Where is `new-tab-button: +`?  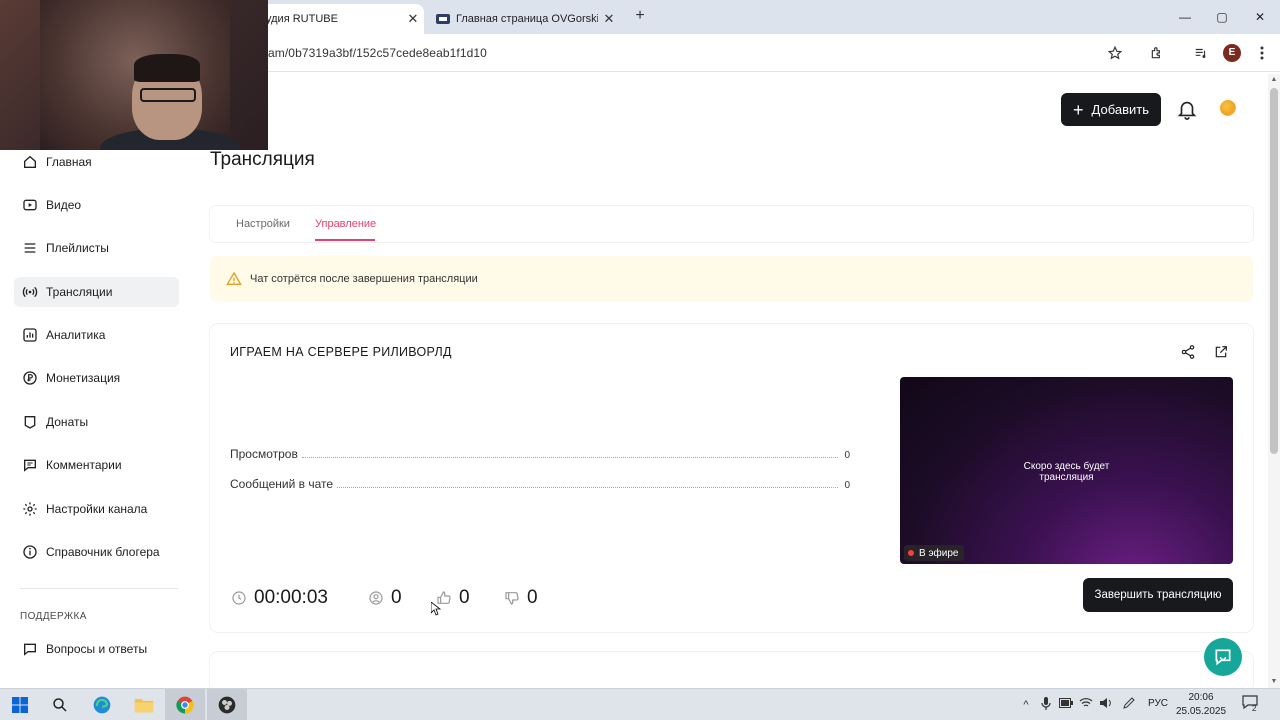
new-tab-button: + is located at coordinates (640, 16).